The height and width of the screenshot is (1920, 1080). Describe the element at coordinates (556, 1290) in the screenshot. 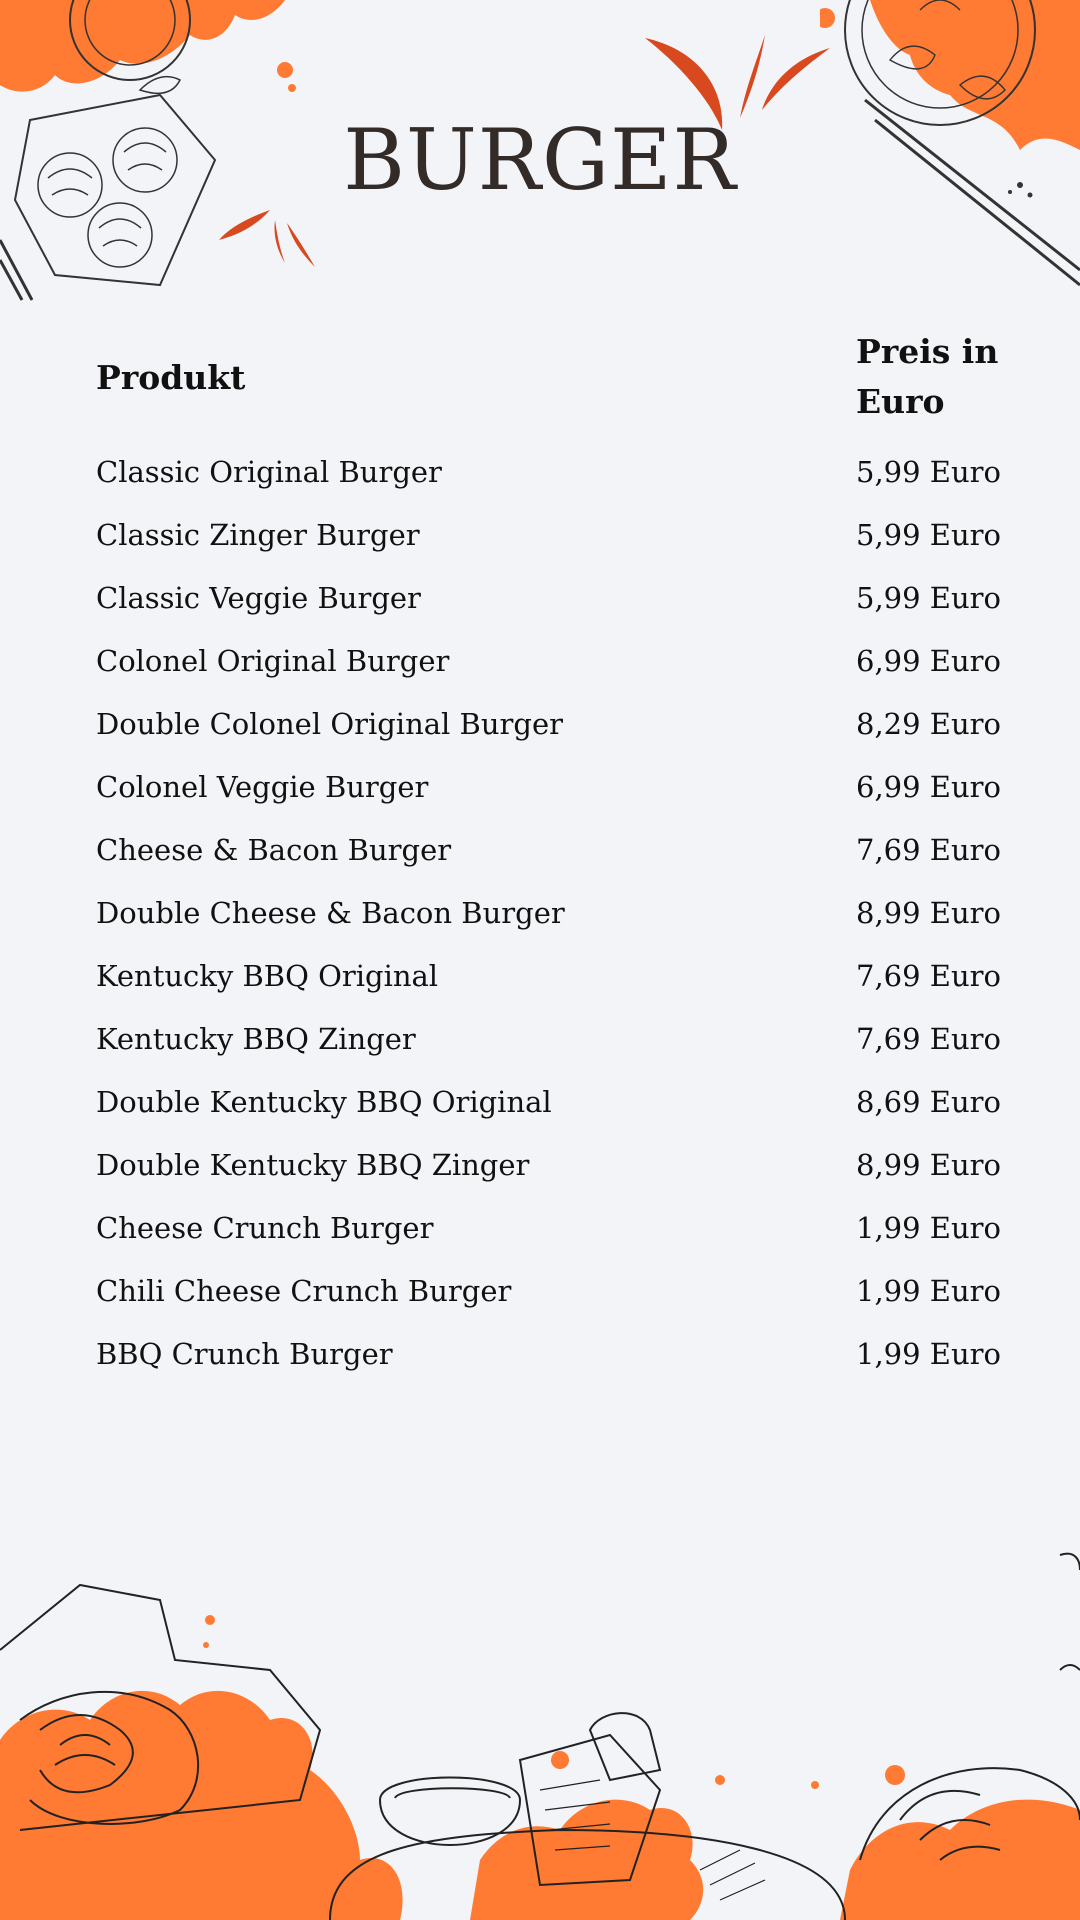

I see `table-row: Chili Cheese Crunch Burger 1,99 Euro` at that location.